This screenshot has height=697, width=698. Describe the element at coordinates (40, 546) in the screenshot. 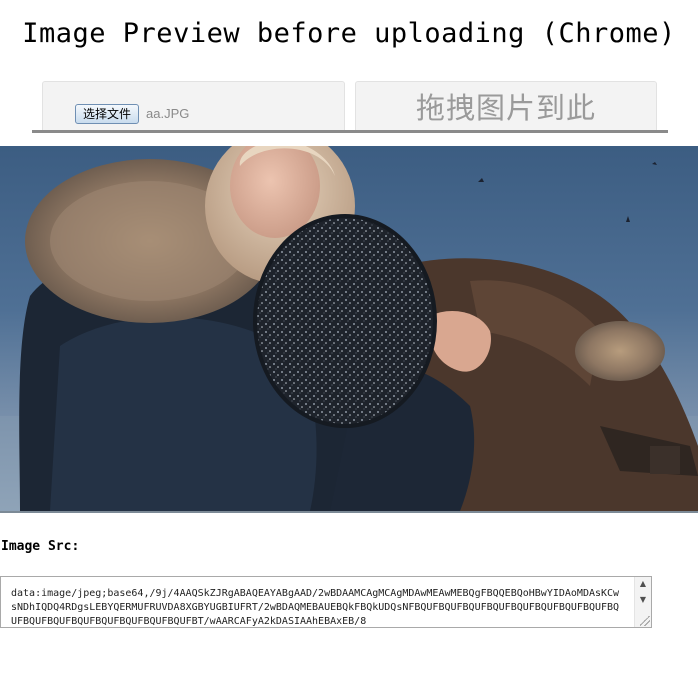

I see `image-src-label: Image Src:` at that location.